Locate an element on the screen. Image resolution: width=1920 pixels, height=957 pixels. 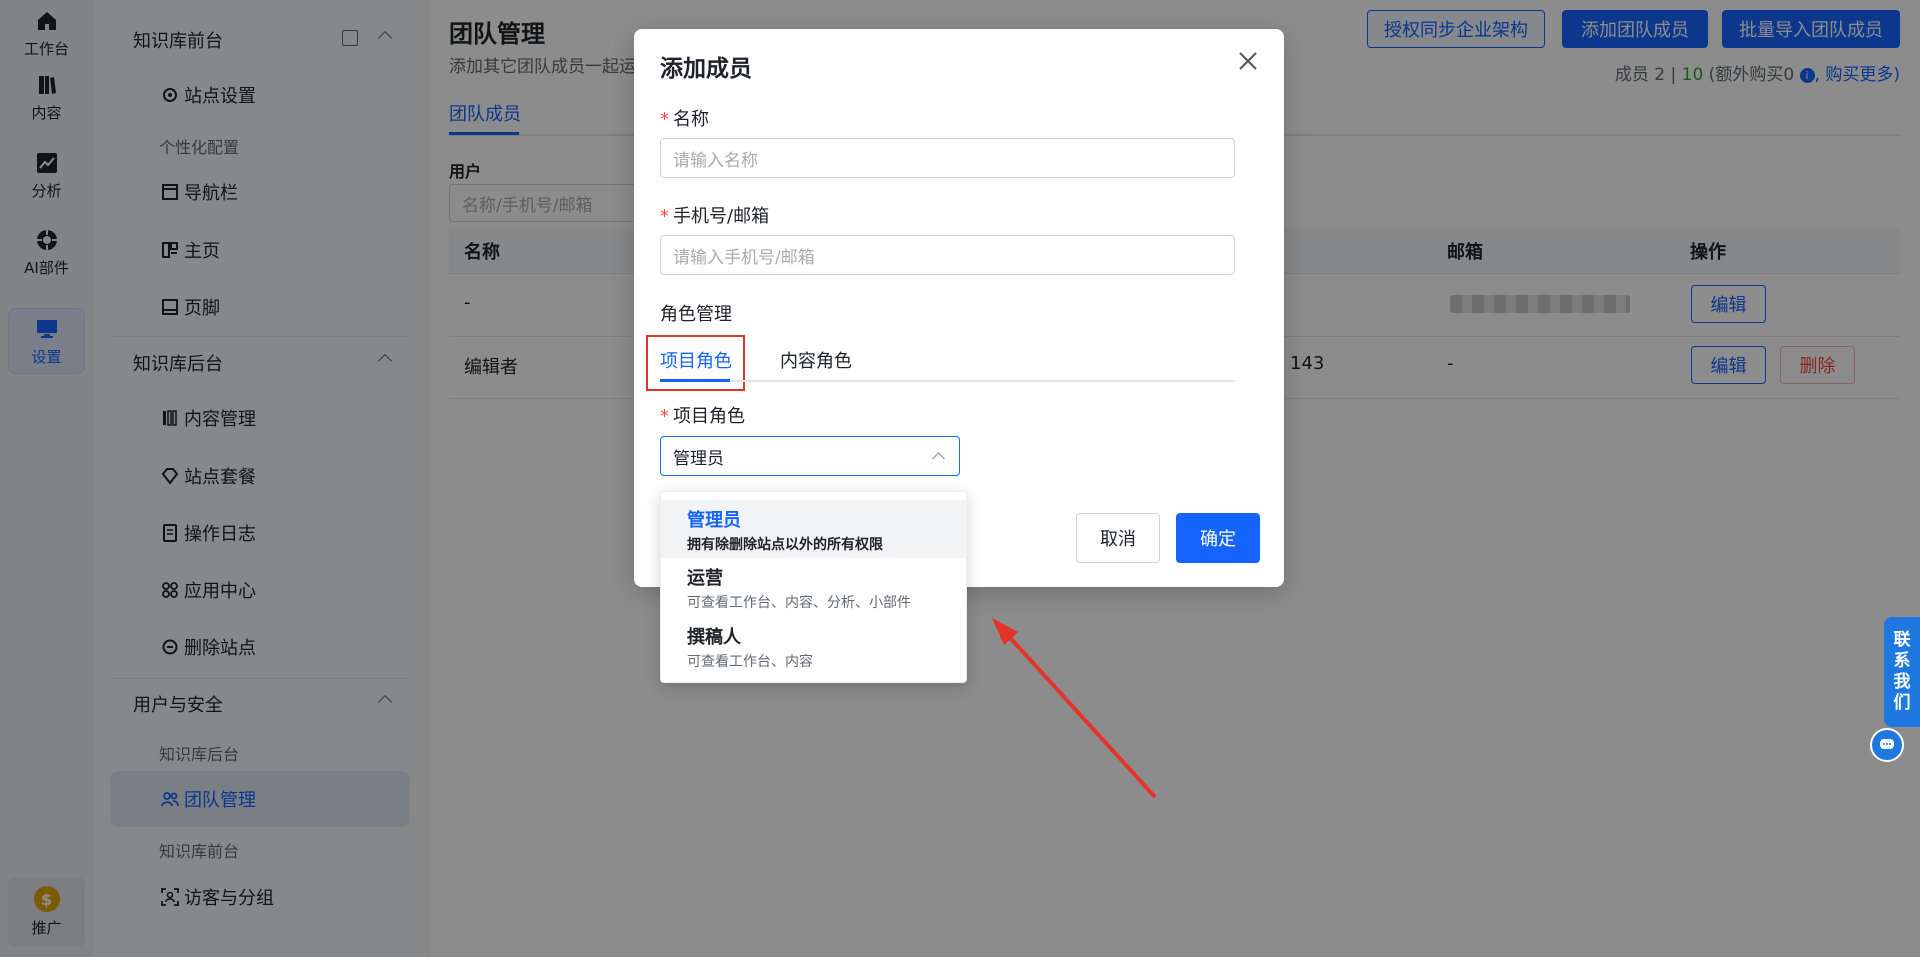
tab-project-role: 项目角色 is located at coordinates (696, 360).